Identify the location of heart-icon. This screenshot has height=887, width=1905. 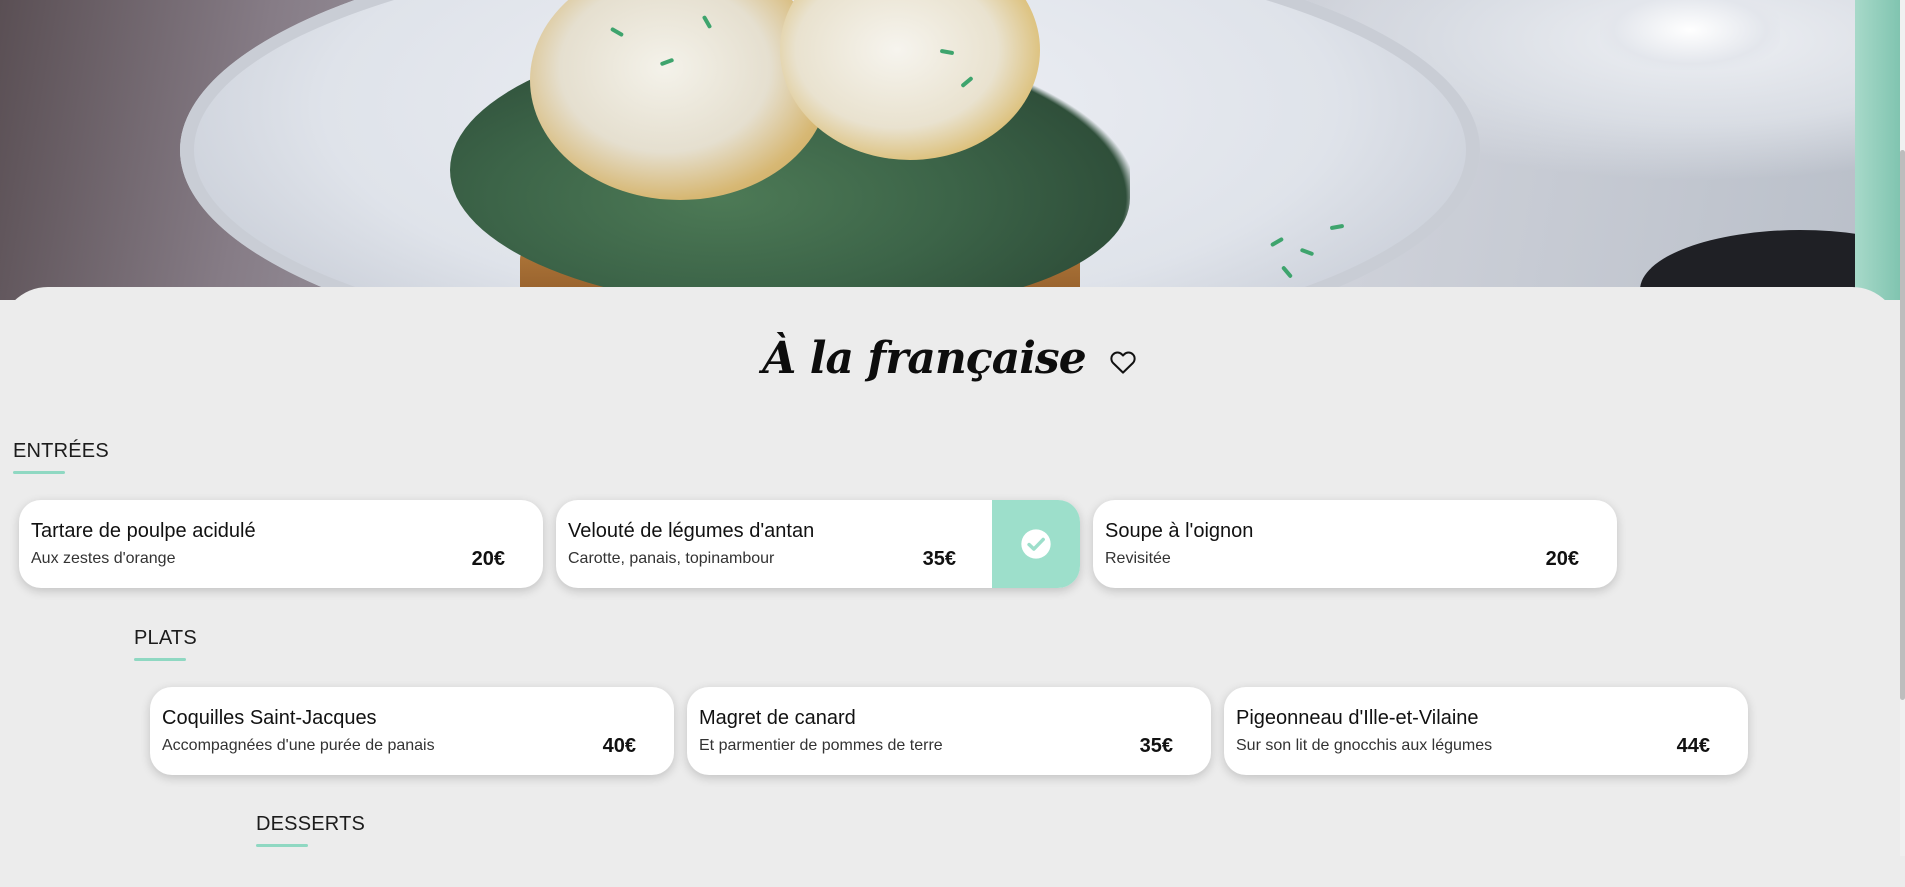
(1123, 362).